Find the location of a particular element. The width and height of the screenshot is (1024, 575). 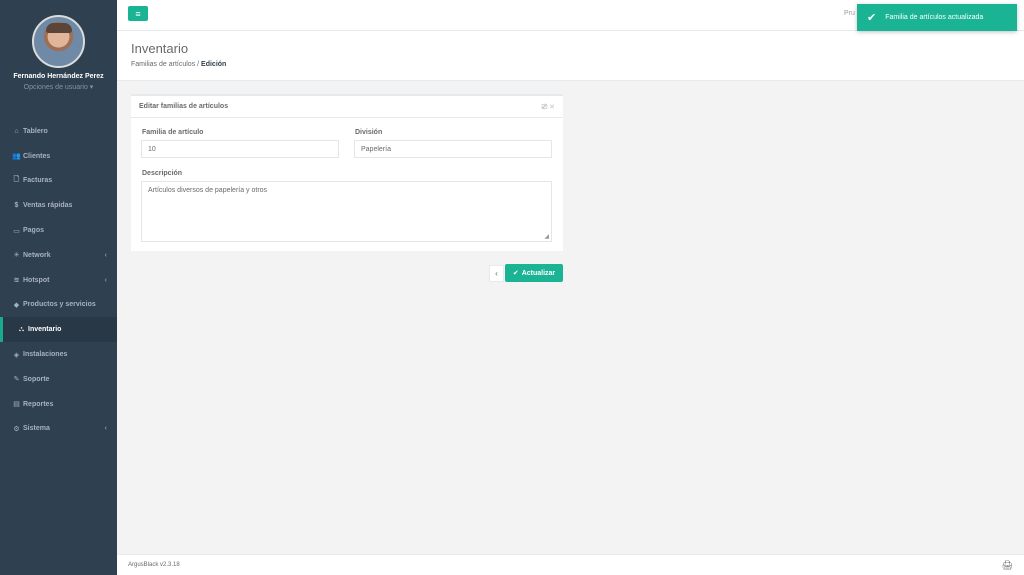

sidebar-item-facturas: 🗋 Facturas is located at coordinates (58, 181).